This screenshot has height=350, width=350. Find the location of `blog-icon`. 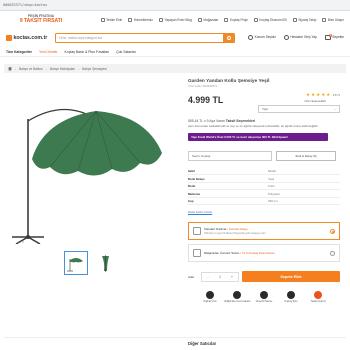

blog-icon is located at coordinates (160, 19).